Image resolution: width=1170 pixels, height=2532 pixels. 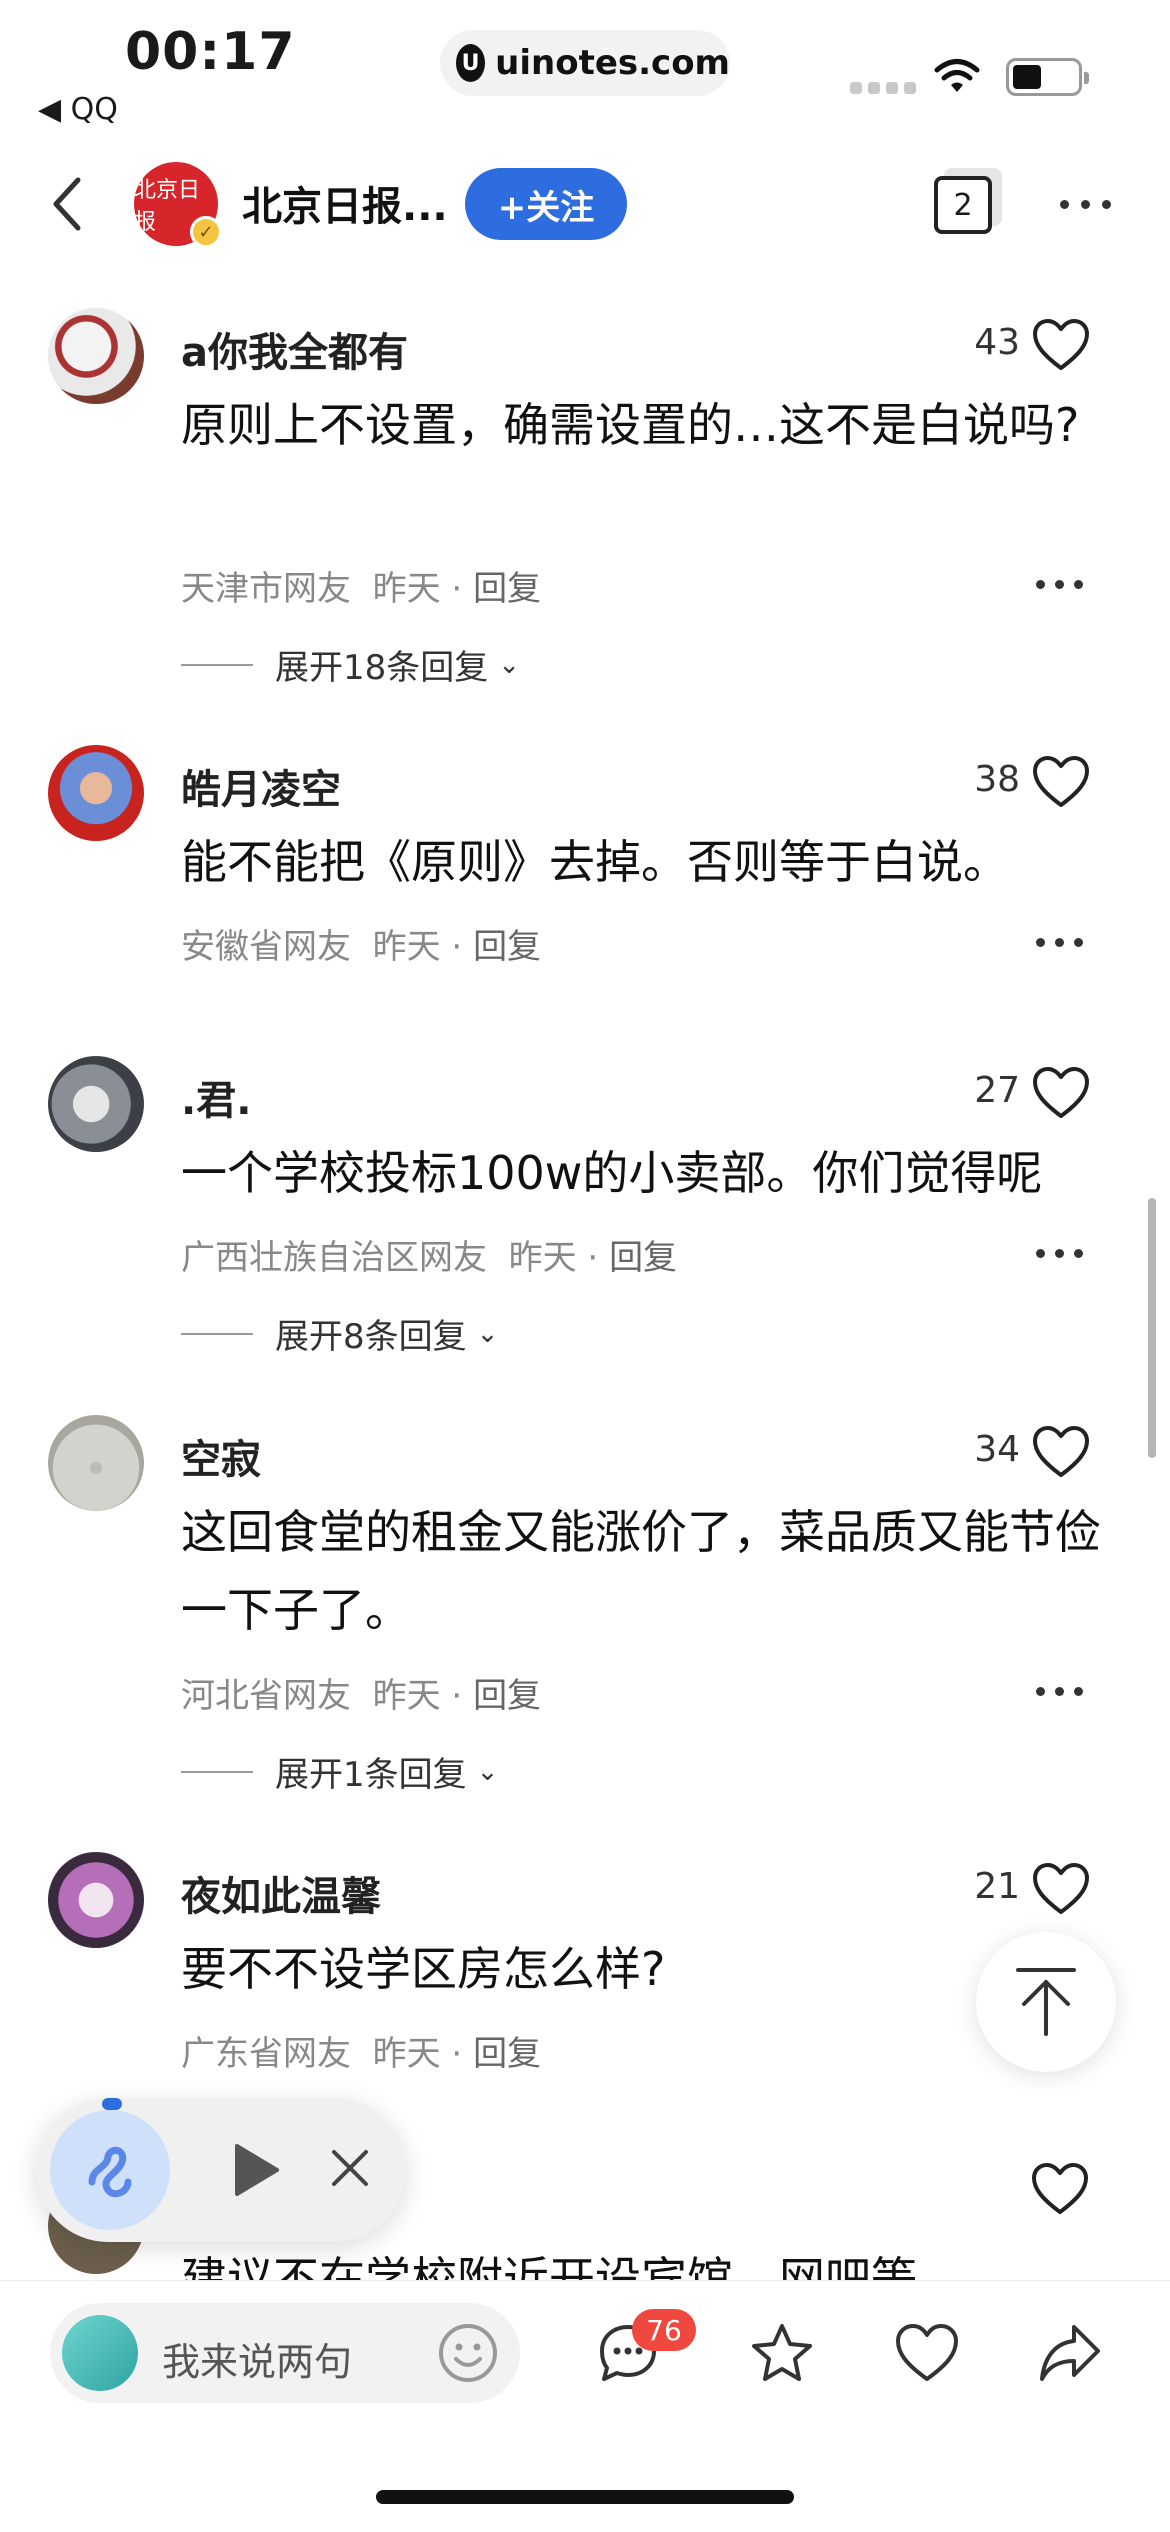 I want to click on wave-logo-icon, so click(x=110, y=2172).